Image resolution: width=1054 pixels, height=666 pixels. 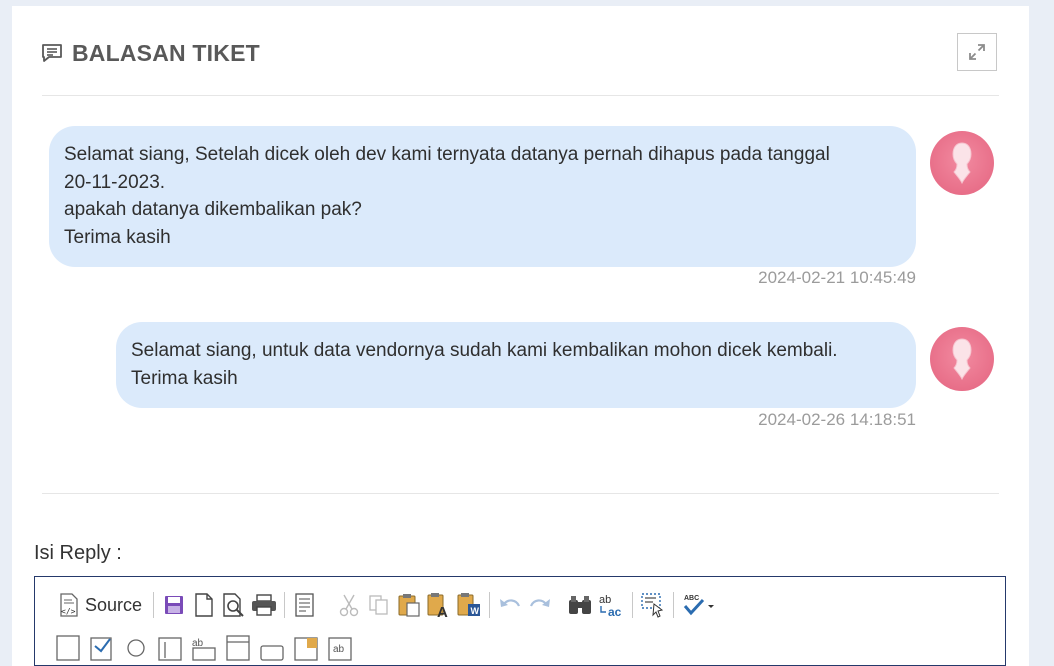 I want to click on preview-icon, so click(x=233, y=605).